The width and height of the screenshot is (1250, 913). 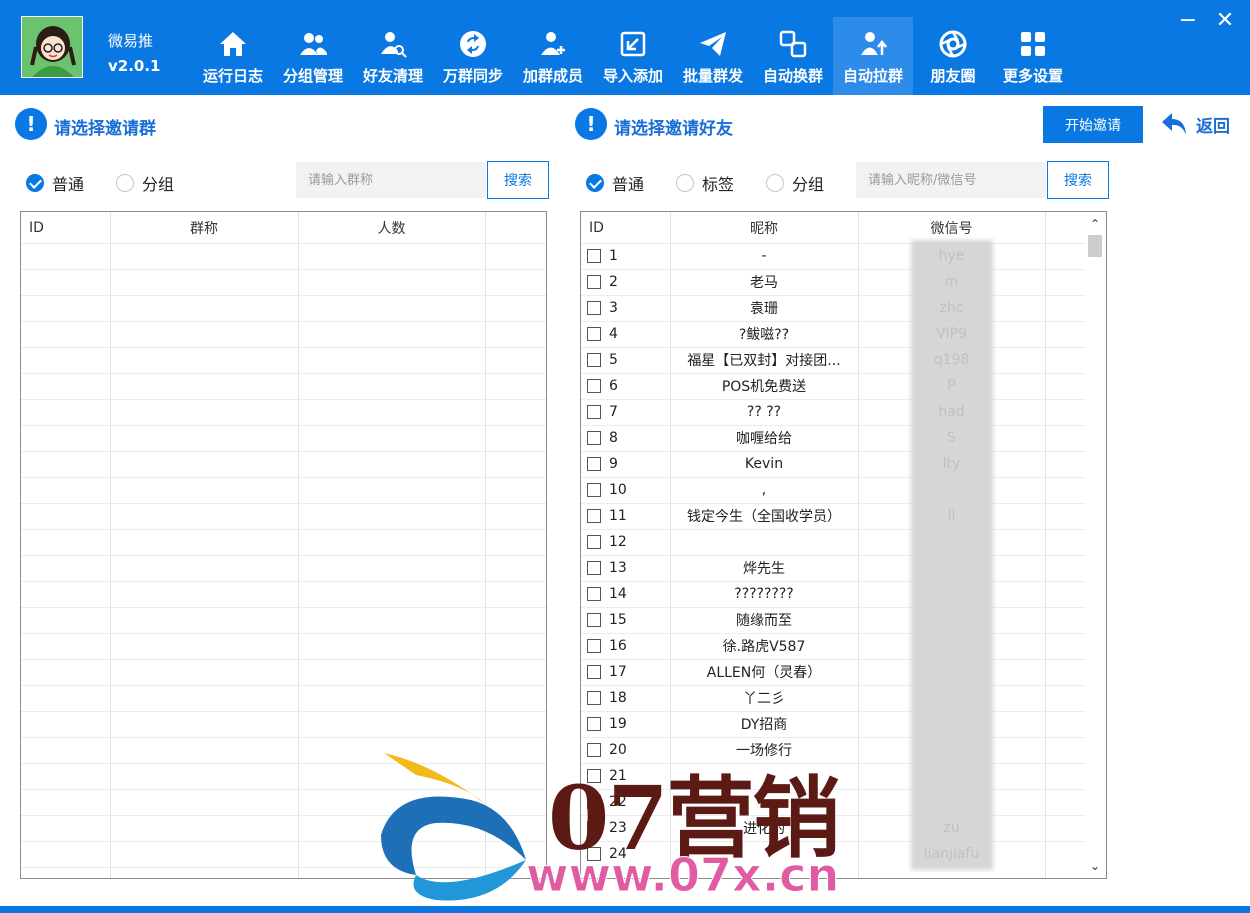 What do you see at coordinates (843, 724) in the screenshot?
I see `table-row: 19 DY招商` at bounding box center [843, 724].